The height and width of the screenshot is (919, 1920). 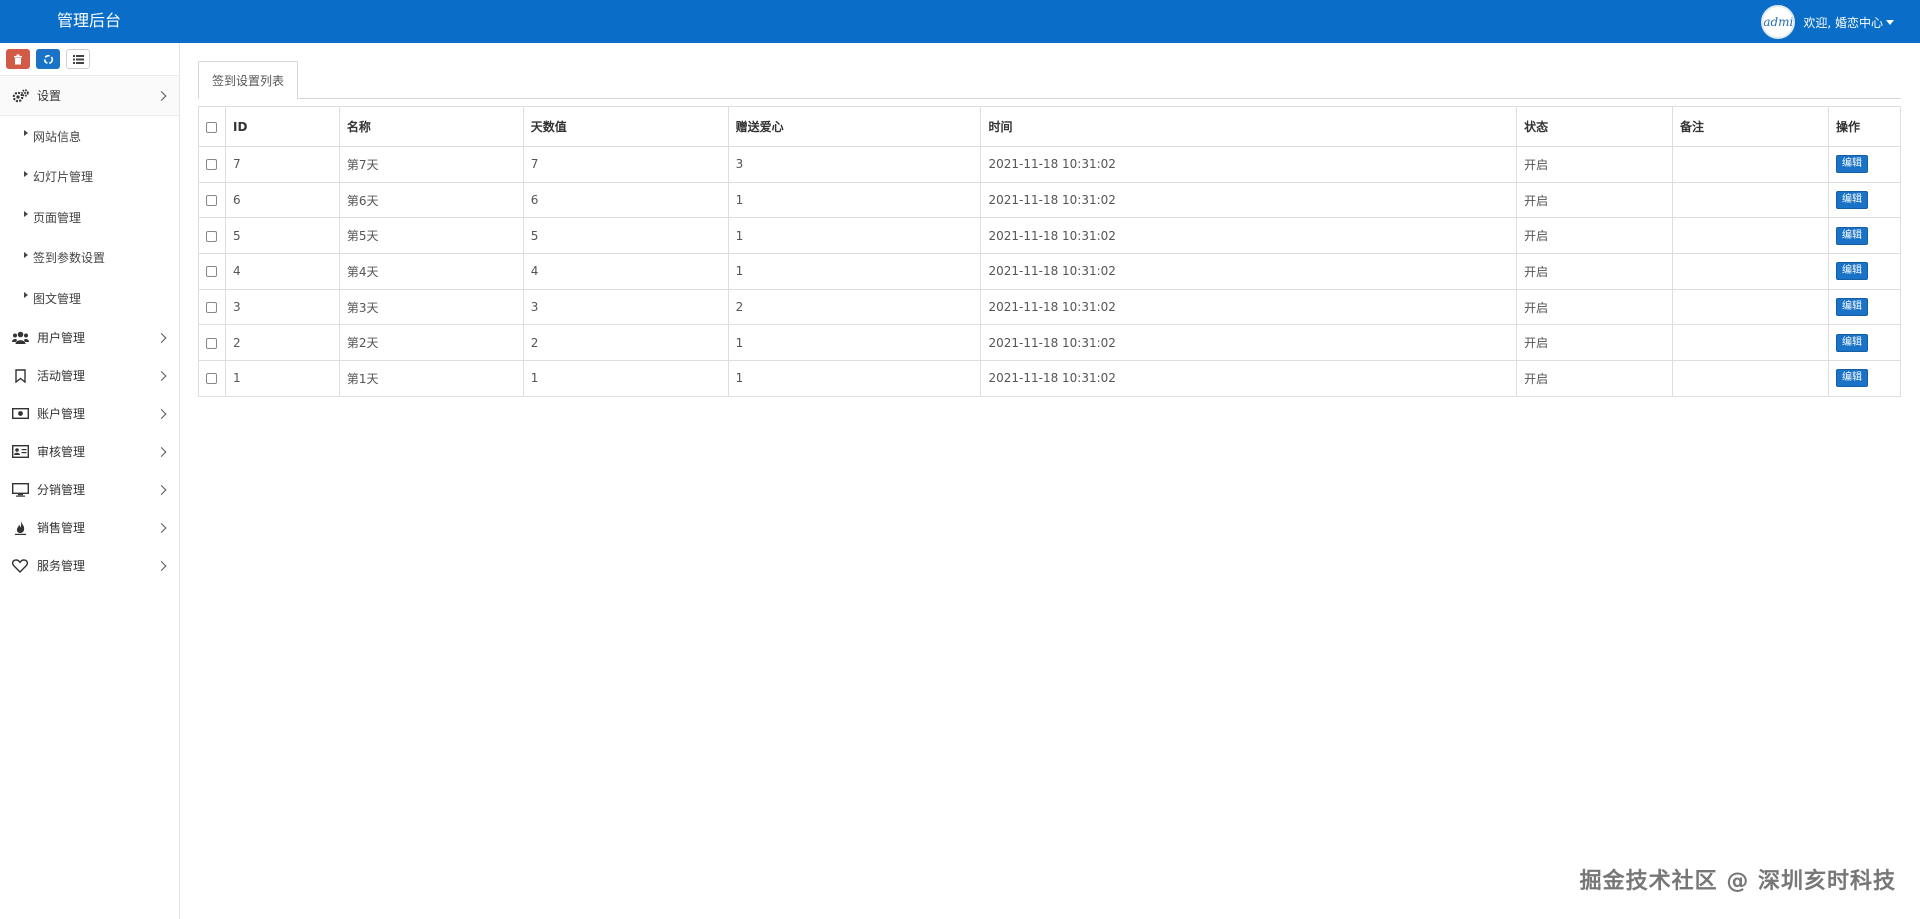 What do you see at coordinates (89, 21) in the screenshot?
I see `brand-title: 管理后台` at bounding box center [89, 21].